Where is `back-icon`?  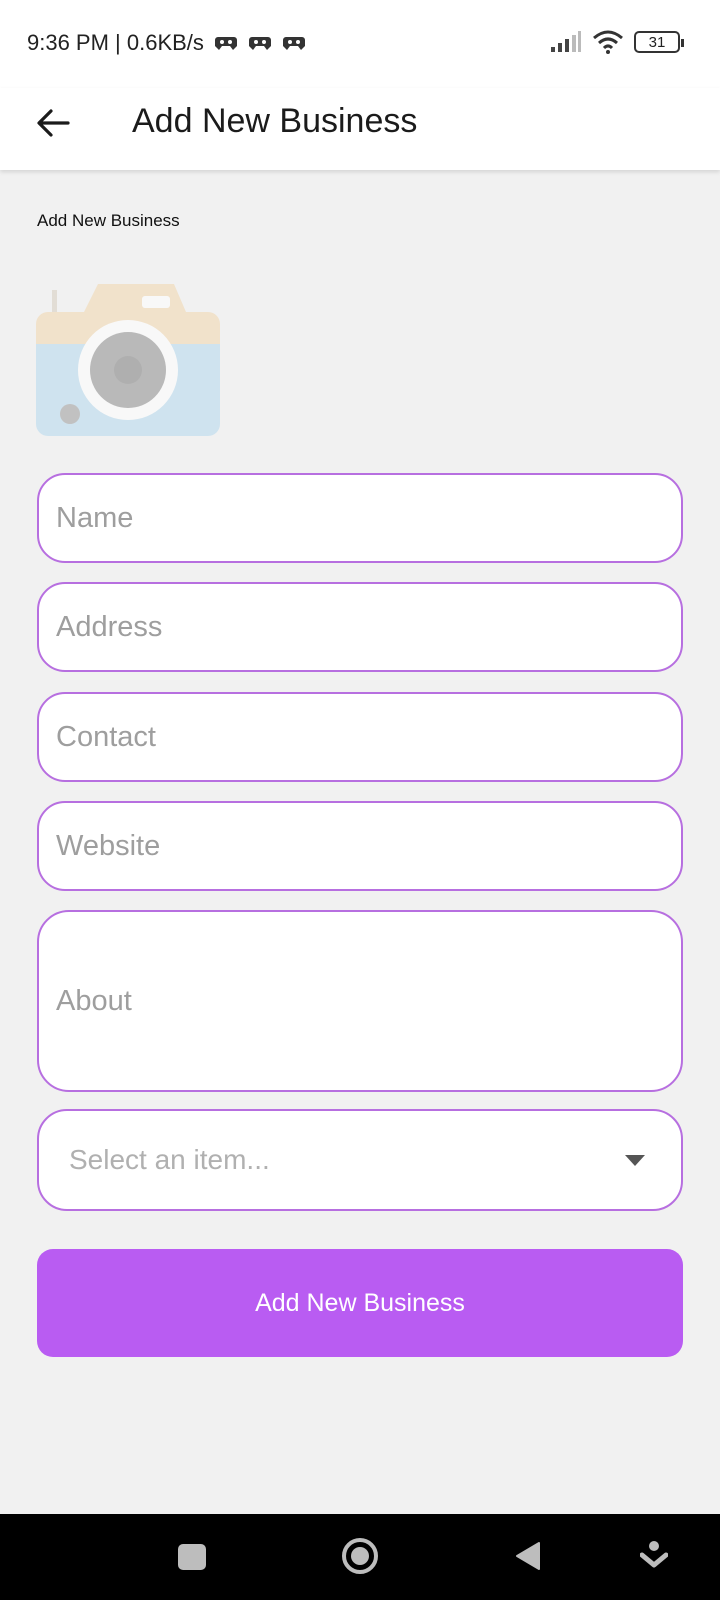 back-icon is located at coordinates (528, 1556).